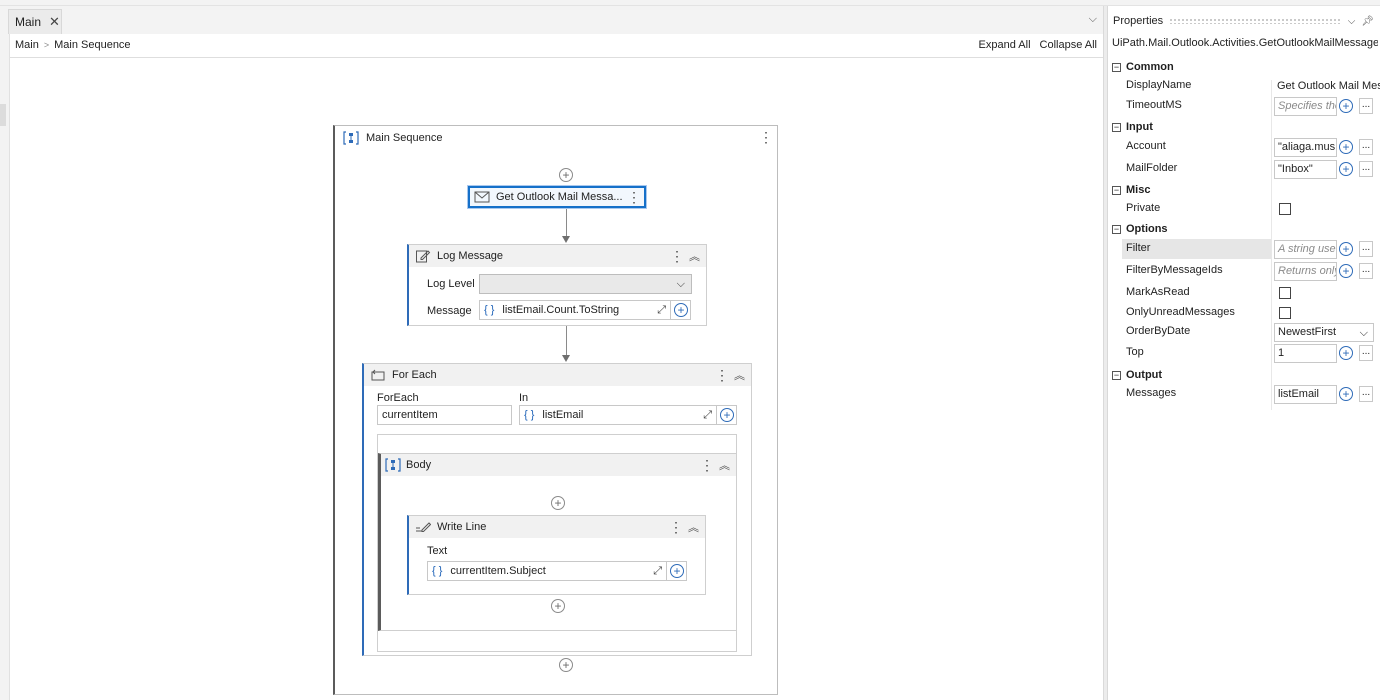 This screenshot has height=700, width=1380. I want to click on left-dock-strip, so click(5, 353).